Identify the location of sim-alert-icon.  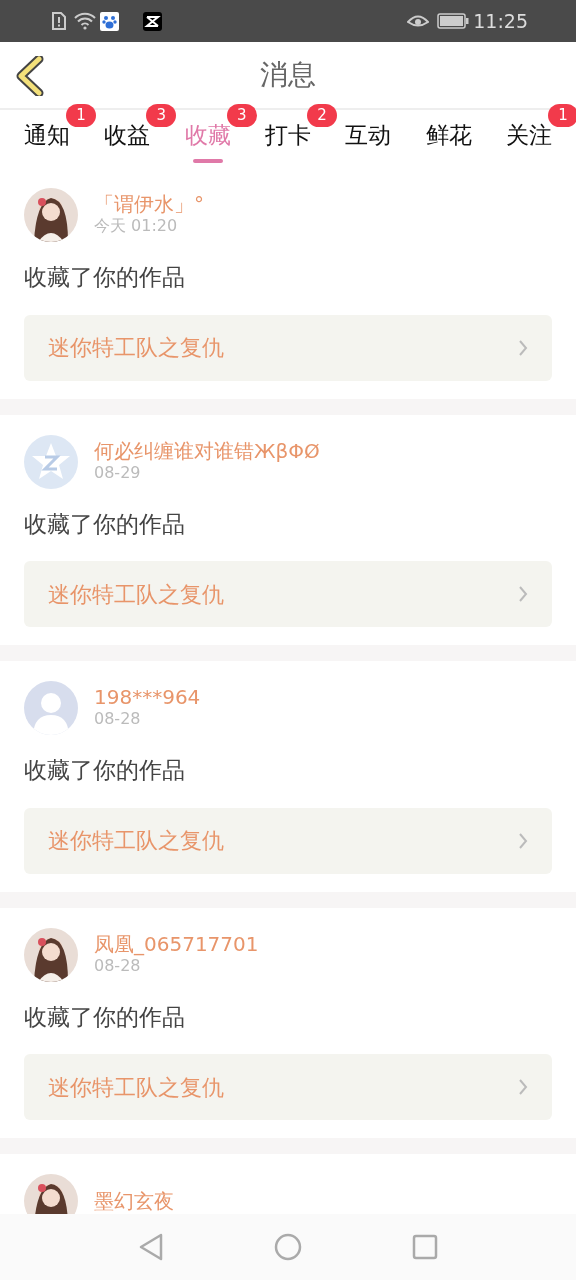
(59, 21).